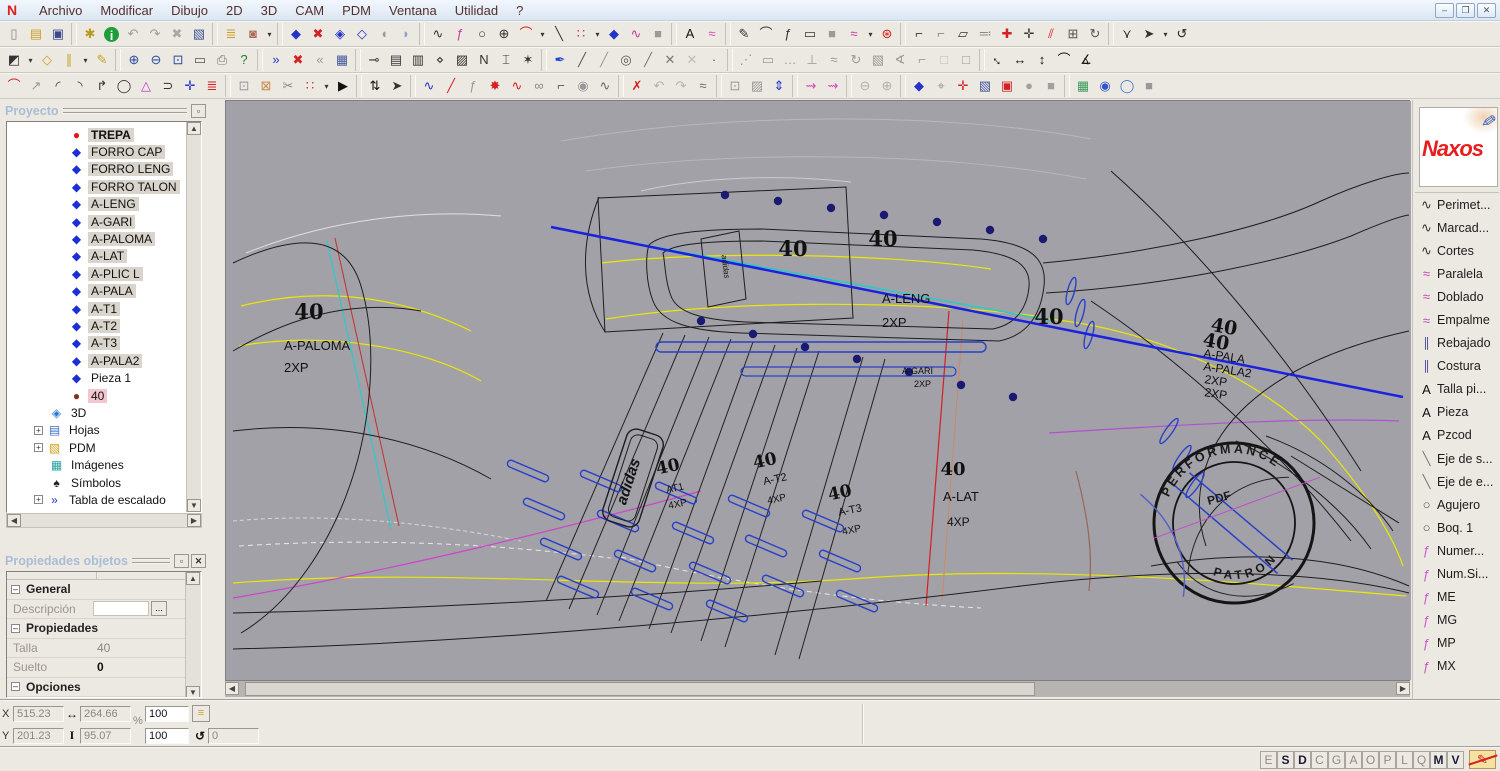 This screenshot has width=1500, height=771. What do you see at coordinates (966, 60) in the screenshot?
I see `box-dotted-arrow-icon: □` at bounding box center [966, 60].